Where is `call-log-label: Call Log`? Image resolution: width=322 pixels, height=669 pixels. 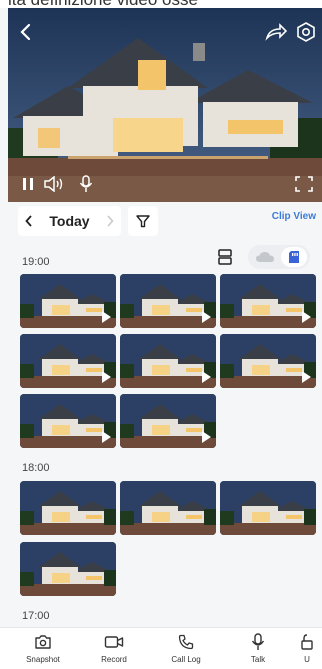 call-log-label: Call Log is located at coordinates (186, 659).